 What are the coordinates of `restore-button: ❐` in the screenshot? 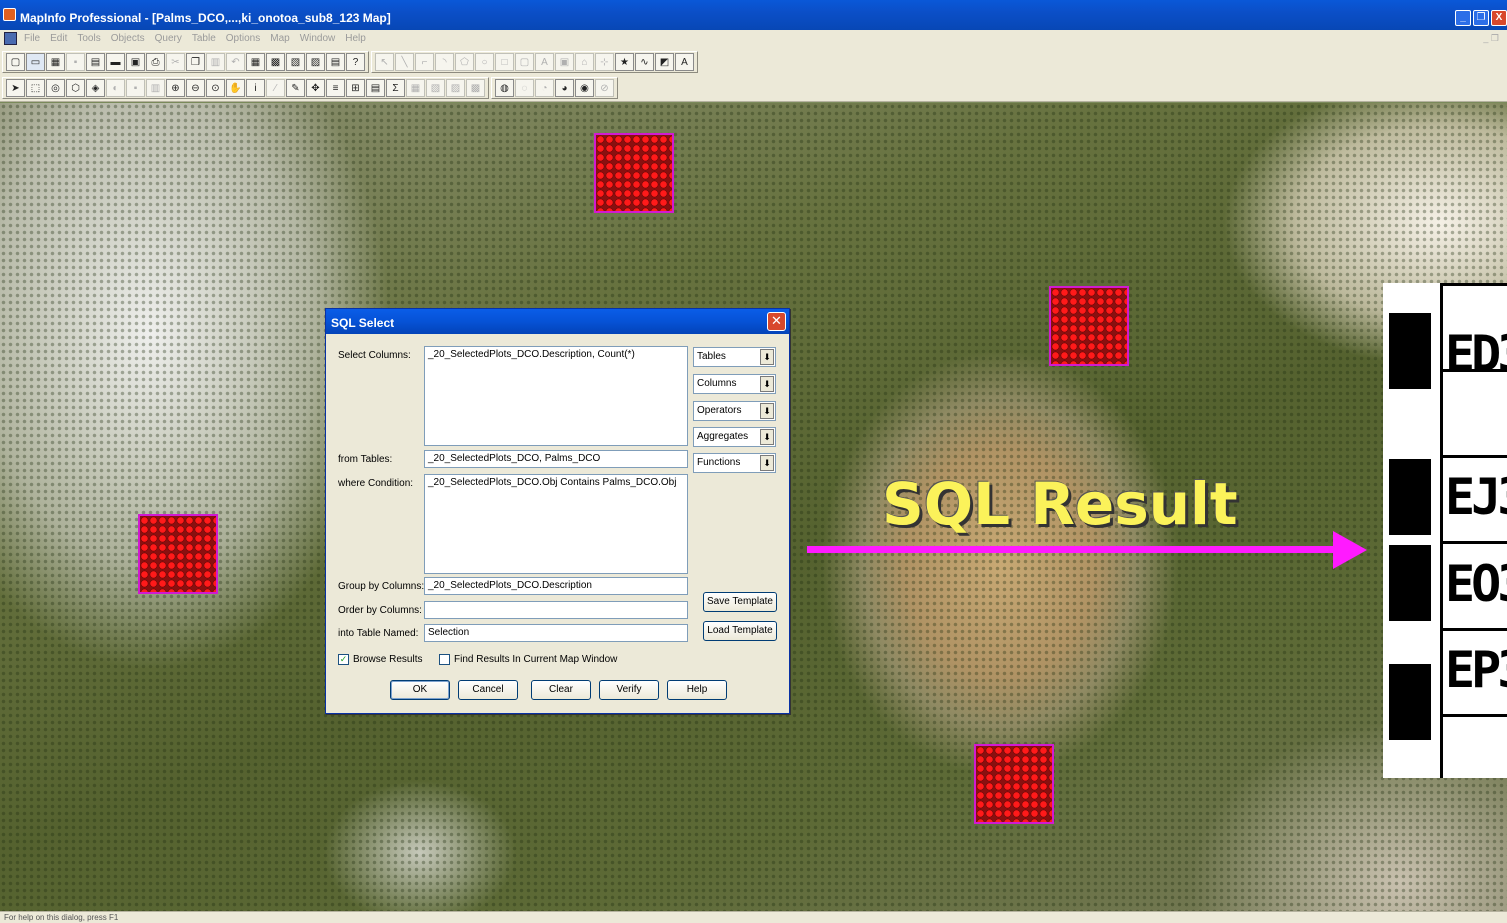 It's located at (1481, 18).